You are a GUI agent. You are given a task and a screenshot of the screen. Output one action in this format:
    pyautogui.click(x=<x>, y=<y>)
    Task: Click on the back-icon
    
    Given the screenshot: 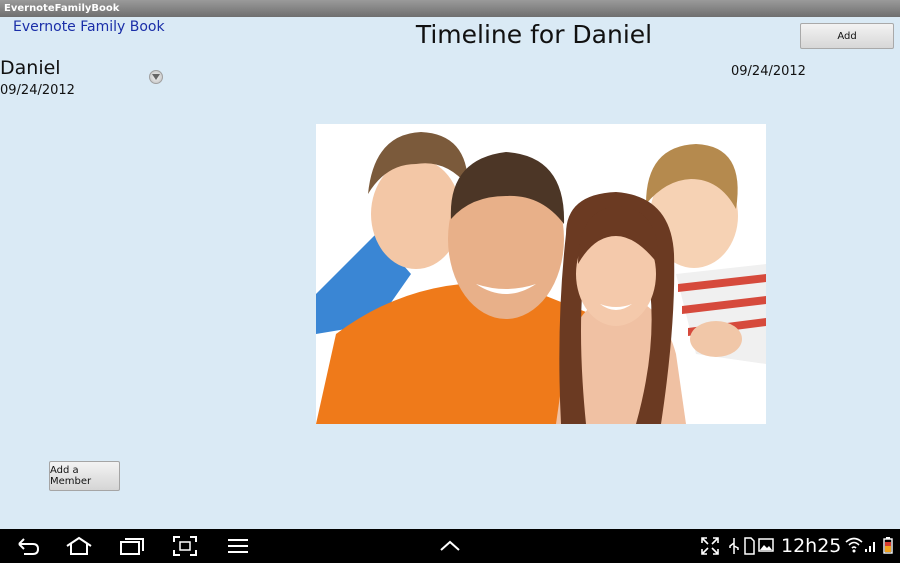 What is the action you would take?
    pyautogui.click(x=28, y=546)
    